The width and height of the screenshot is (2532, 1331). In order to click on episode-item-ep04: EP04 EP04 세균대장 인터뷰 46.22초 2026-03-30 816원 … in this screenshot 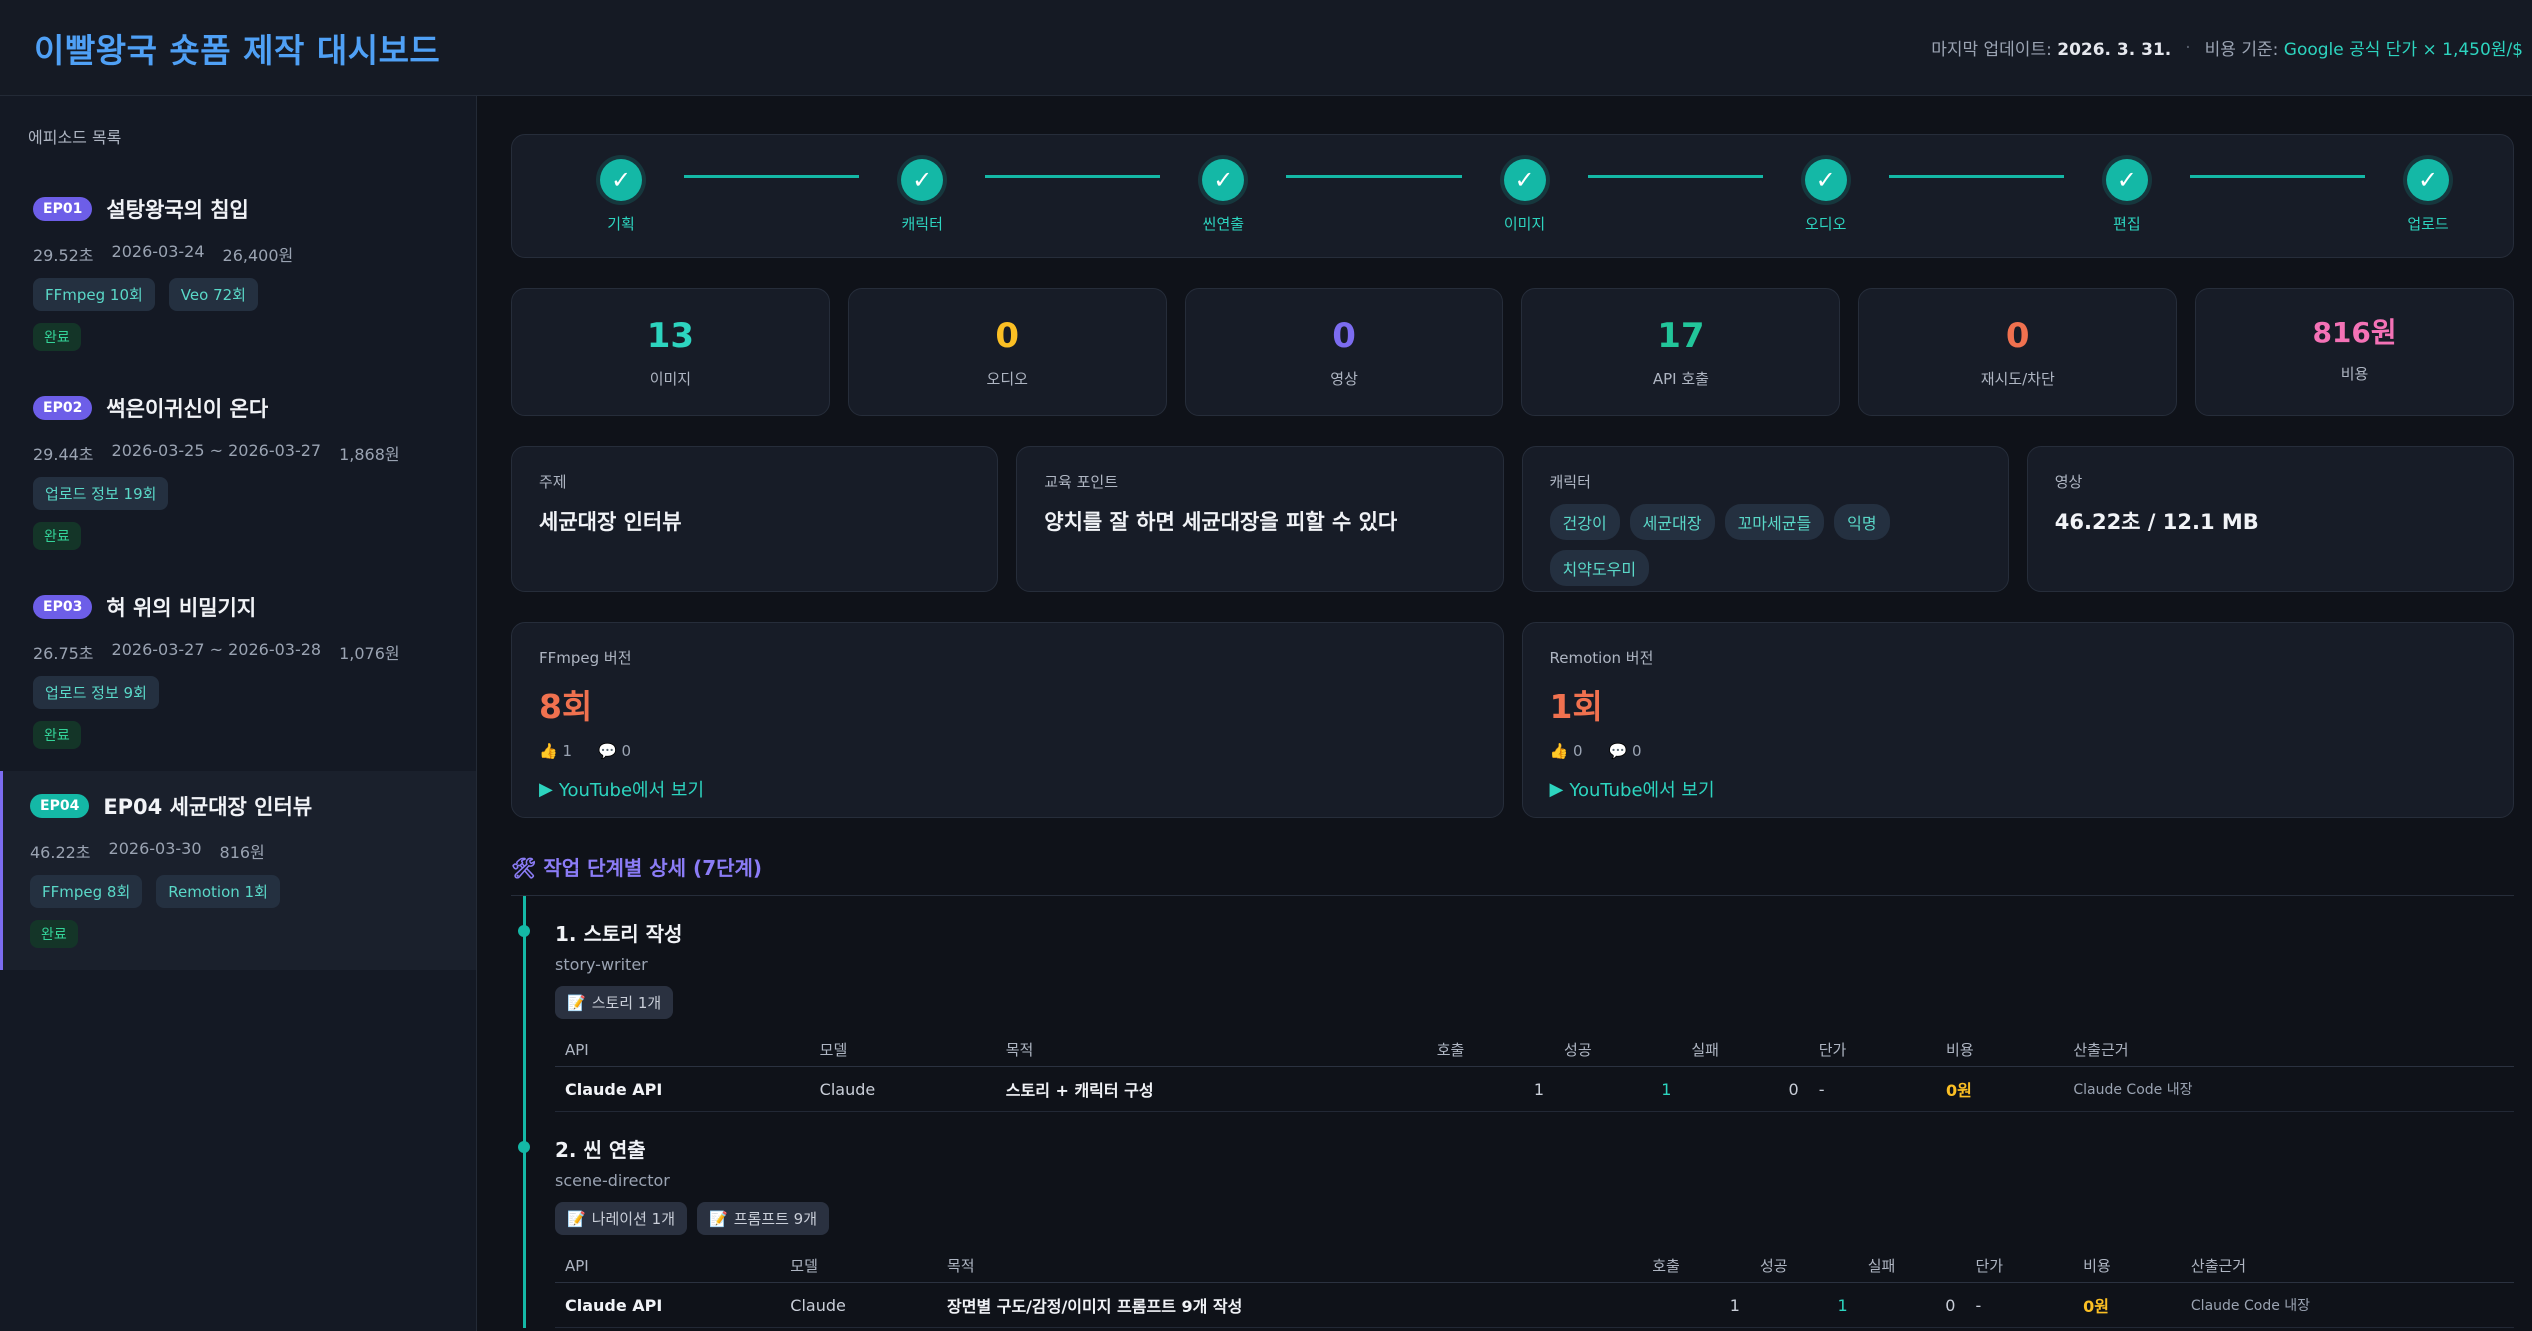, I will do `click(238, 870)`.